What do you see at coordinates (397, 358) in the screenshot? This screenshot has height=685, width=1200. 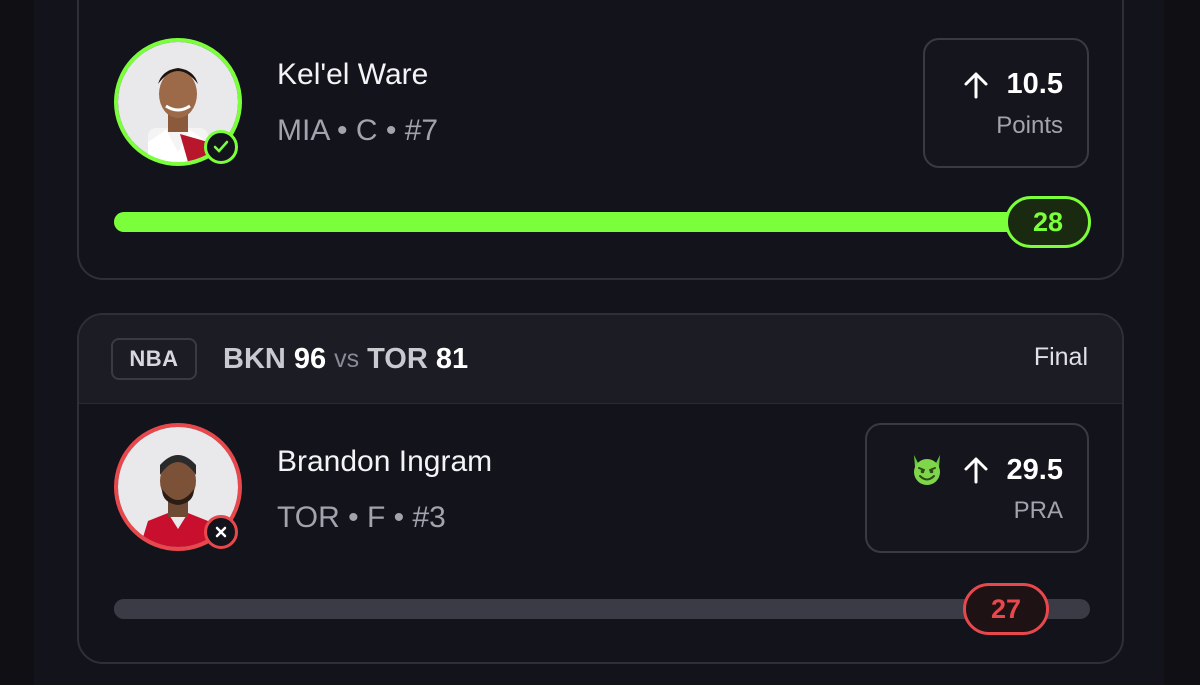 I see `away-team: TOR` at bounding box center [397, 358].